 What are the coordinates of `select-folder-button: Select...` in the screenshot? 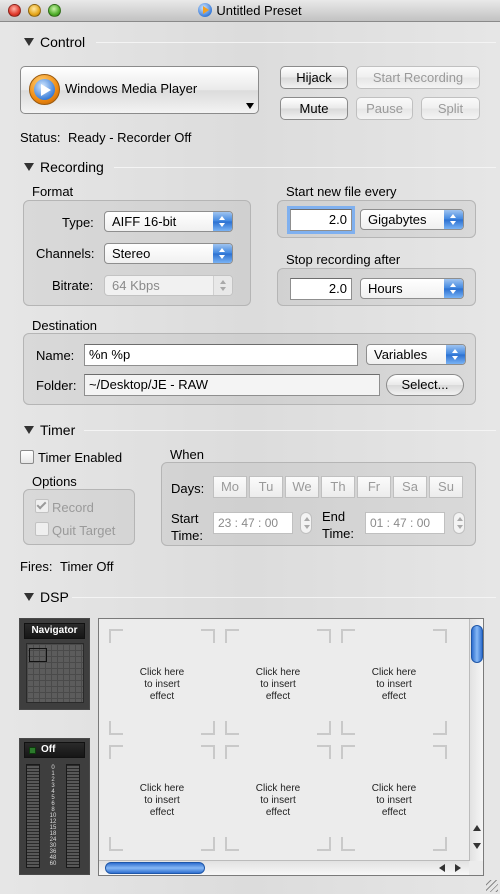 It's located at (425, 385).